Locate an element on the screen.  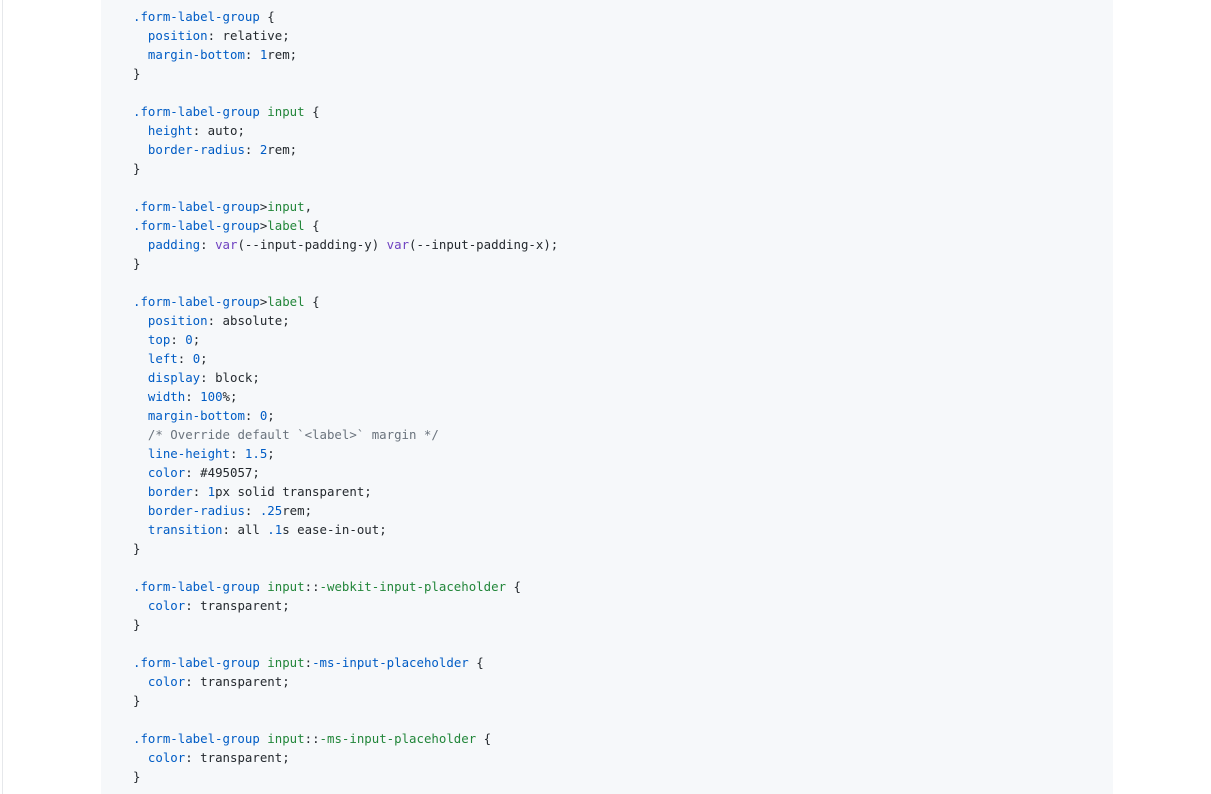
code-token: relative; is located at coordinates (256, 35).